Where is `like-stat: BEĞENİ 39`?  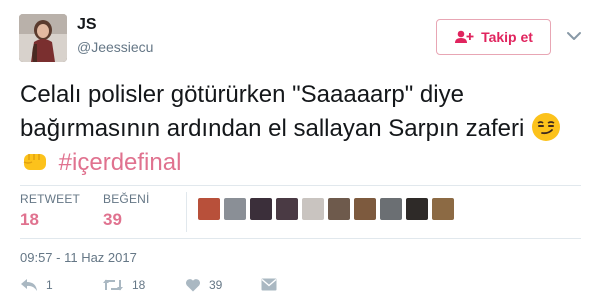
like-stat: BEĞENİ 39 is located at coordinates (126, 211).